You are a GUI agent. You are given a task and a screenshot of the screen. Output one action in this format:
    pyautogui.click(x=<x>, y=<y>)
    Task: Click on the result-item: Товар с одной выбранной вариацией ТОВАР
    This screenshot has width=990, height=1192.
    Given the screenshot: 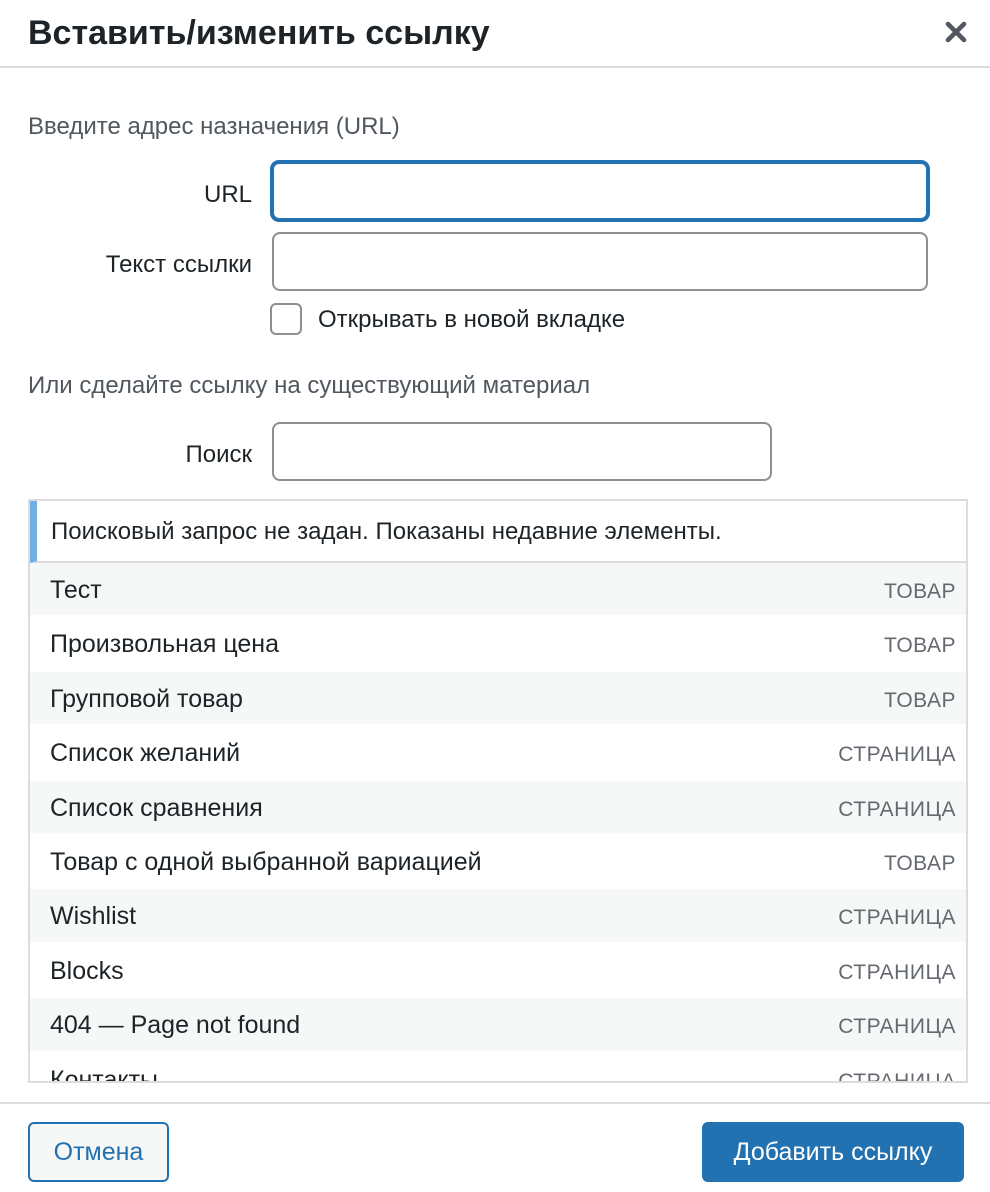 What is the action you would take?
    pyautogui.click(x=498, y=862)
    